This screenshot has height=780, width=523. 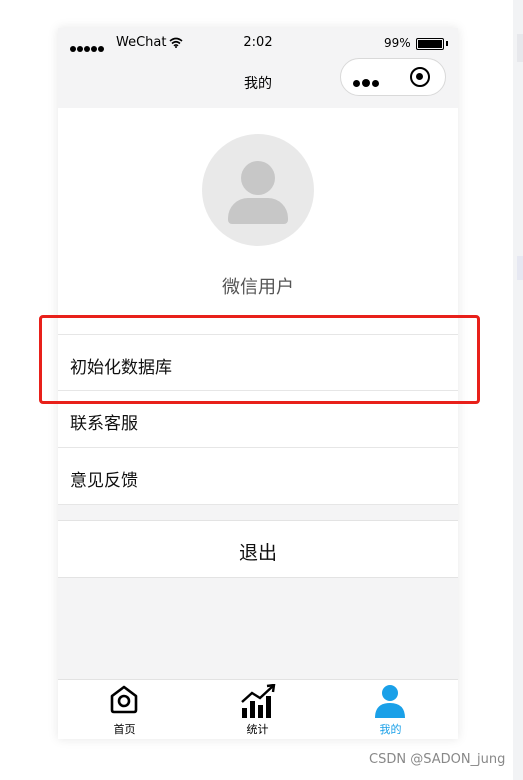 I want to click on user-nickname: 微信用户, so click(x=258, y=287).